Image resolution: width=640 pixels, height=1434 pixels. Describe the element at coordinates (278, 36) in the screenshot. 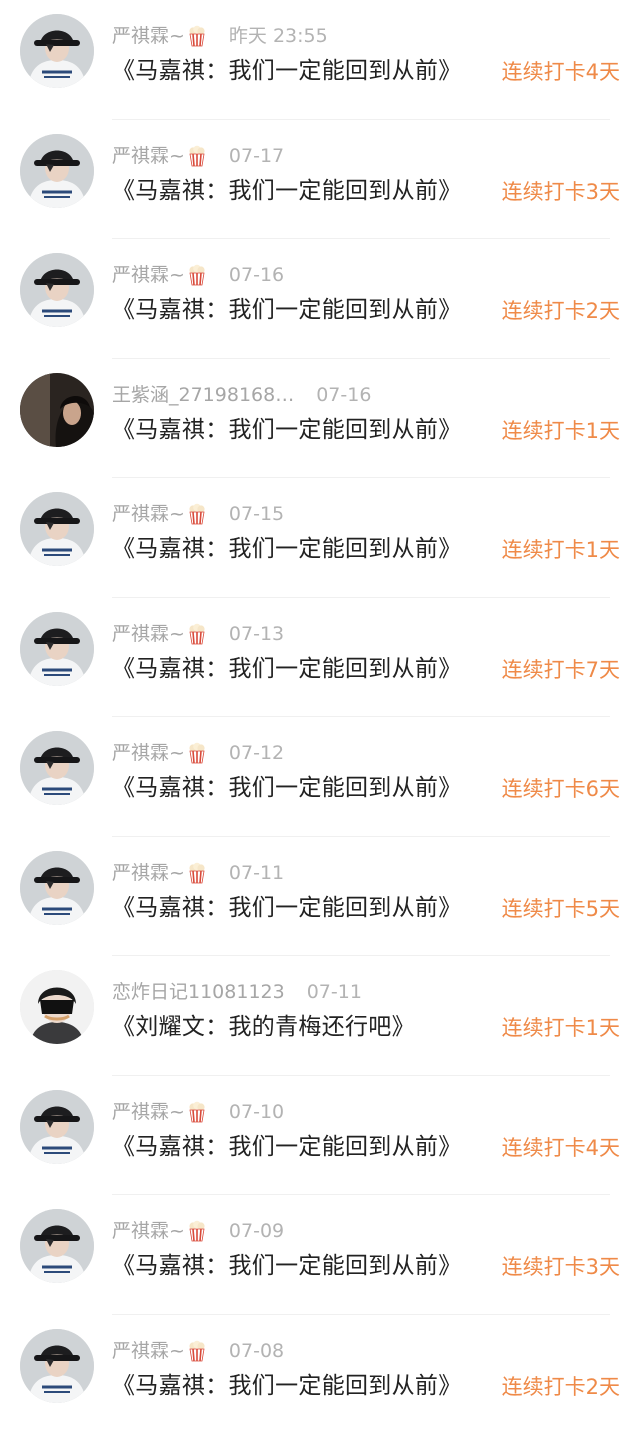

I see `timestamp: 昨天 23:55` at that location.